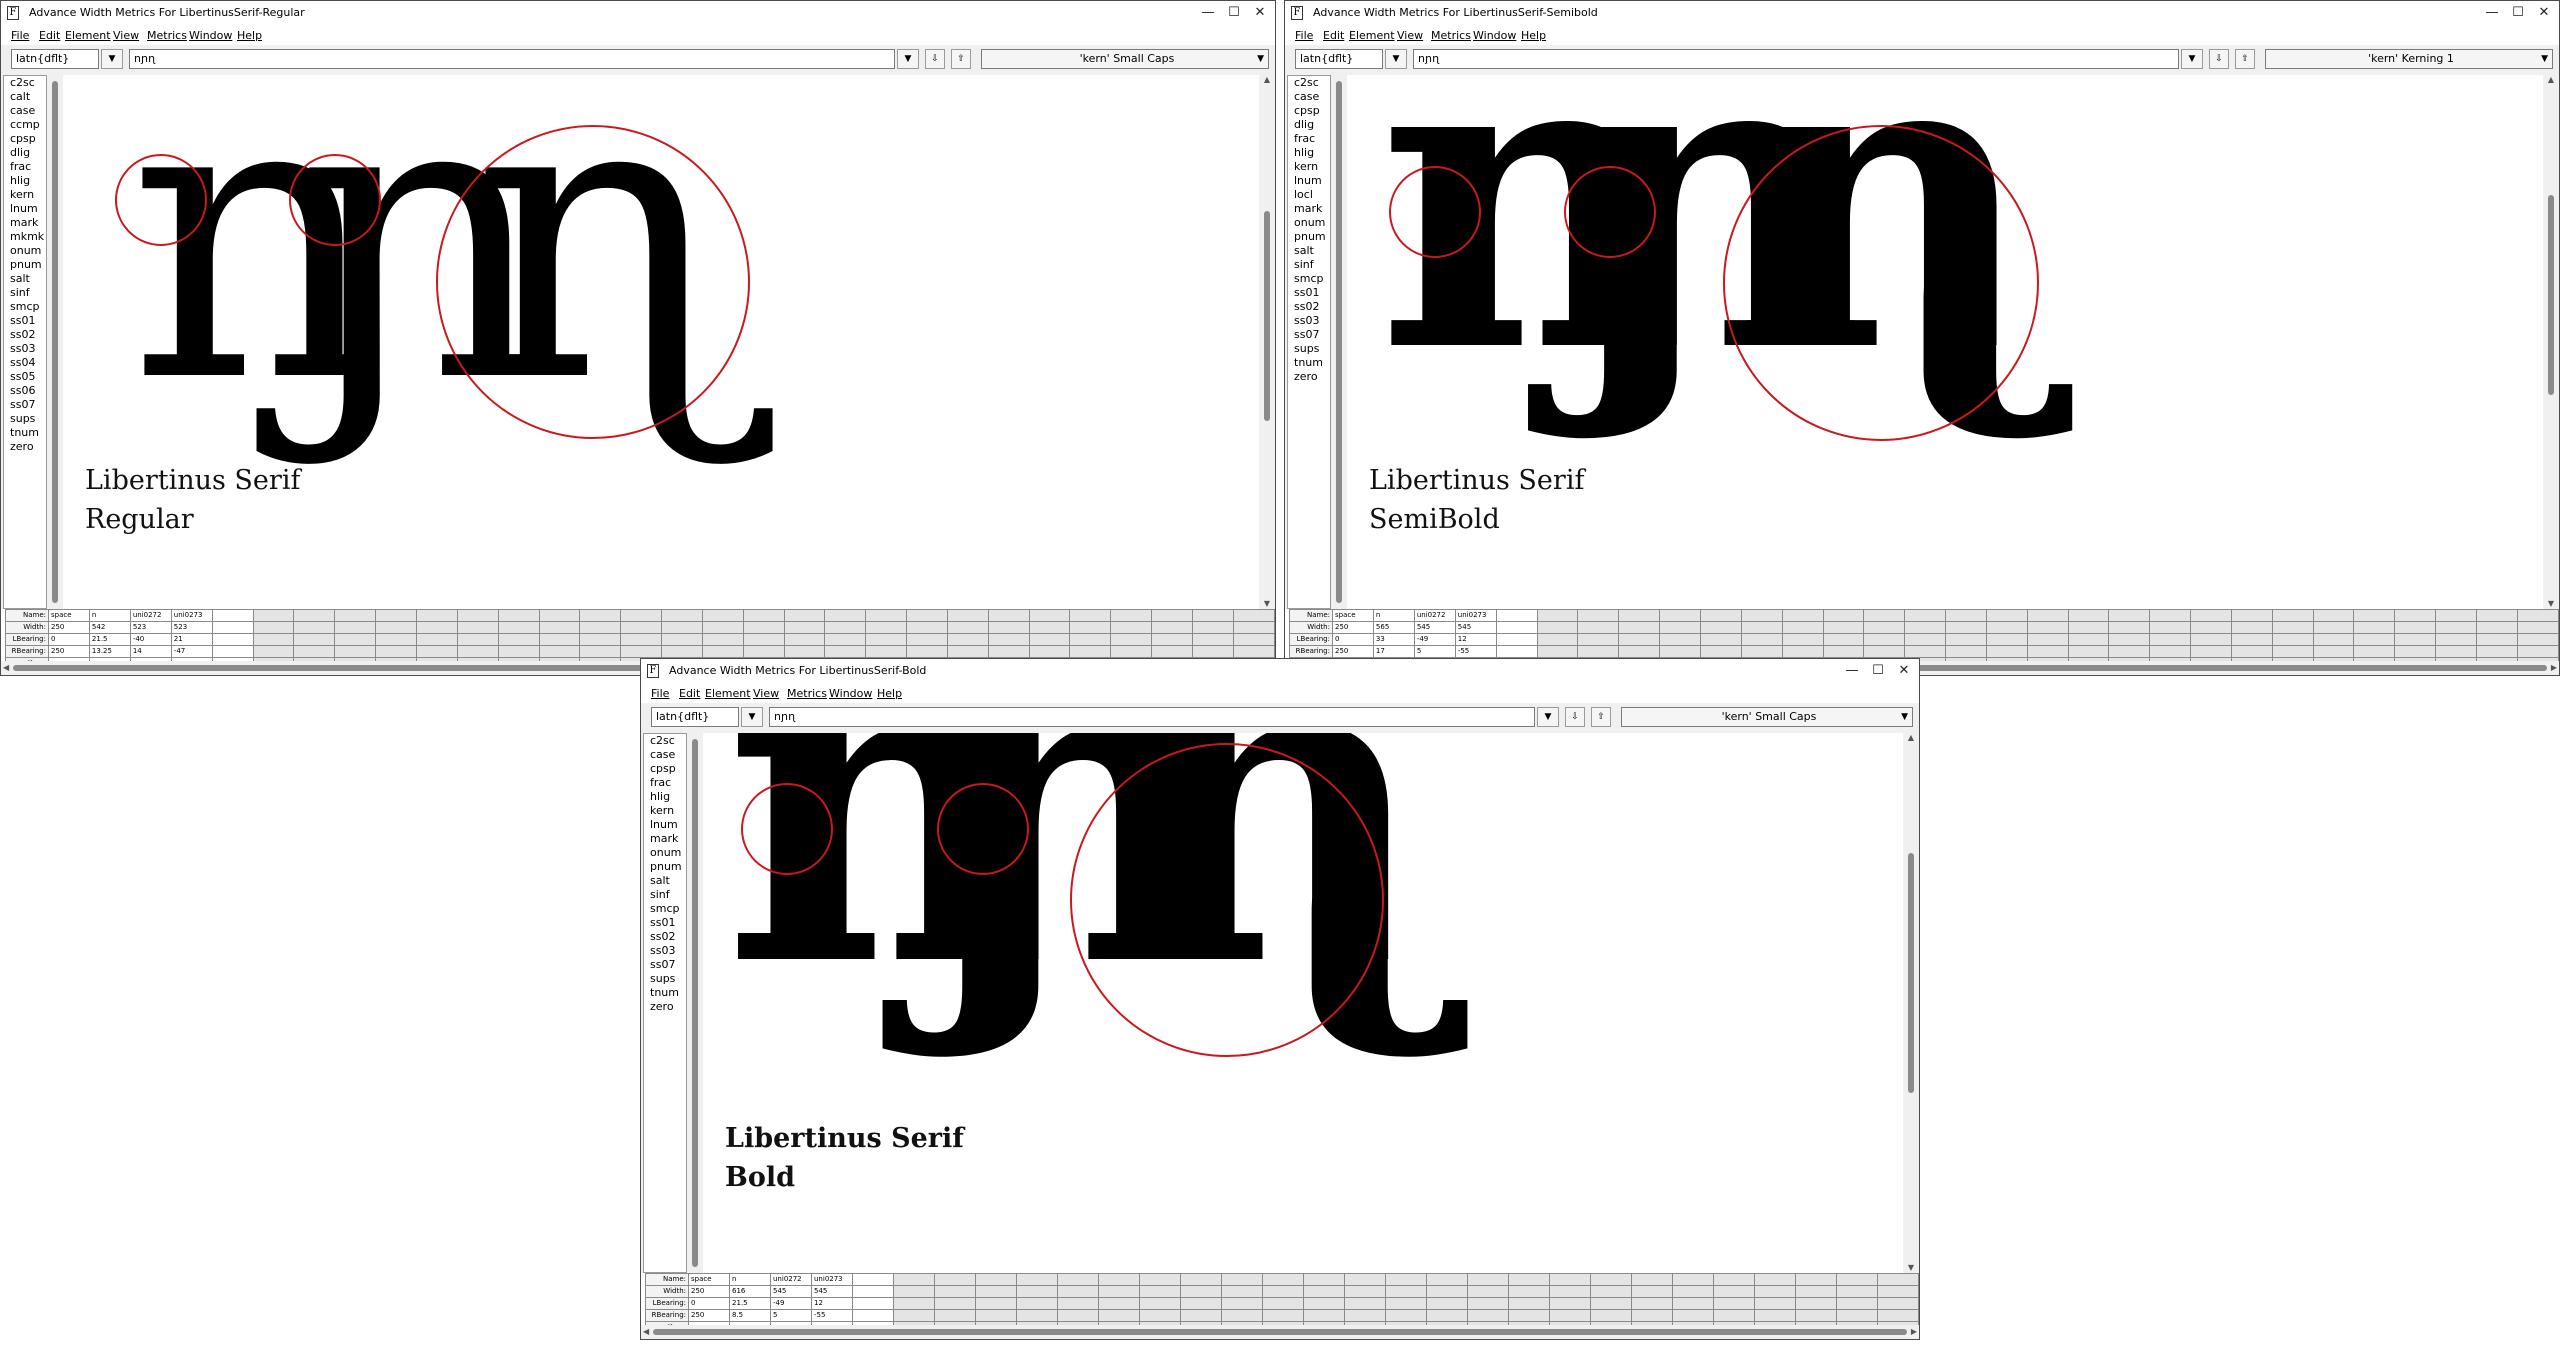  Describe the element at coordinates (25, 251) in the screenshot. I see `feature-item-onum: onum` at that location.